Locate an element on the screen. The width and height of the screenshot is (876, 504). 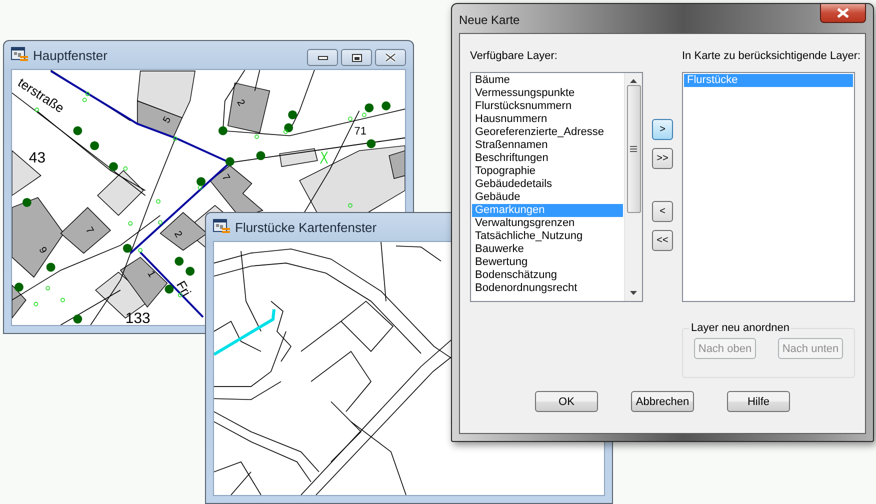
list-label: Verfügbare Layer: is located at coordinates (514, 56).